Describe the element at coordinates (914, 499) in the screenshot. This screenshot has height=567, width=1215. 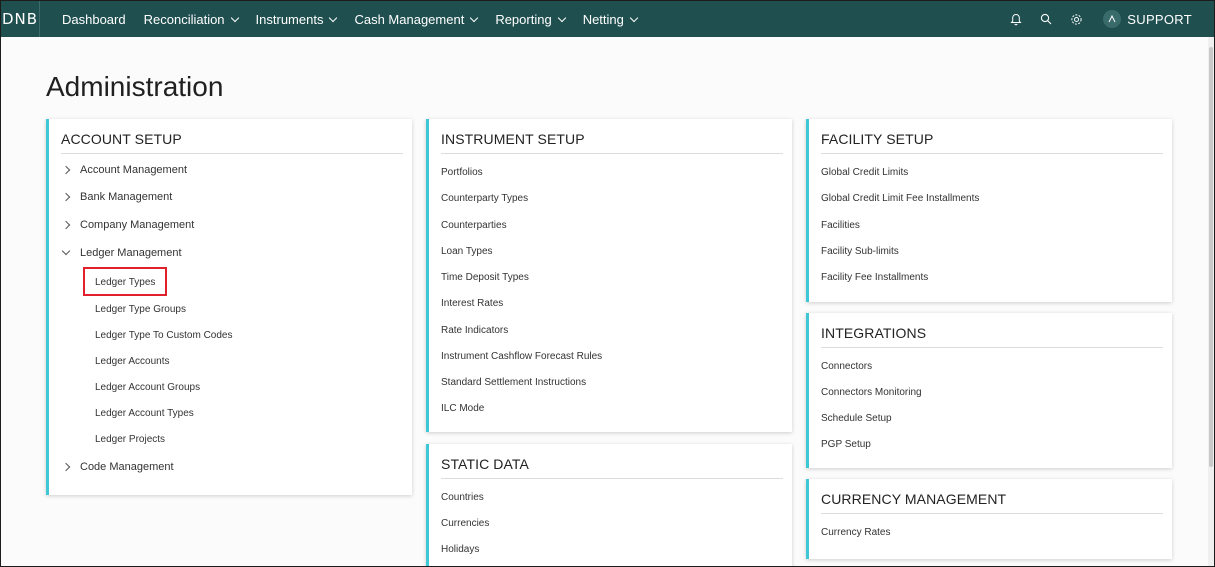
I see `card-title: CURRENCY MANAGEMENT` at that location.